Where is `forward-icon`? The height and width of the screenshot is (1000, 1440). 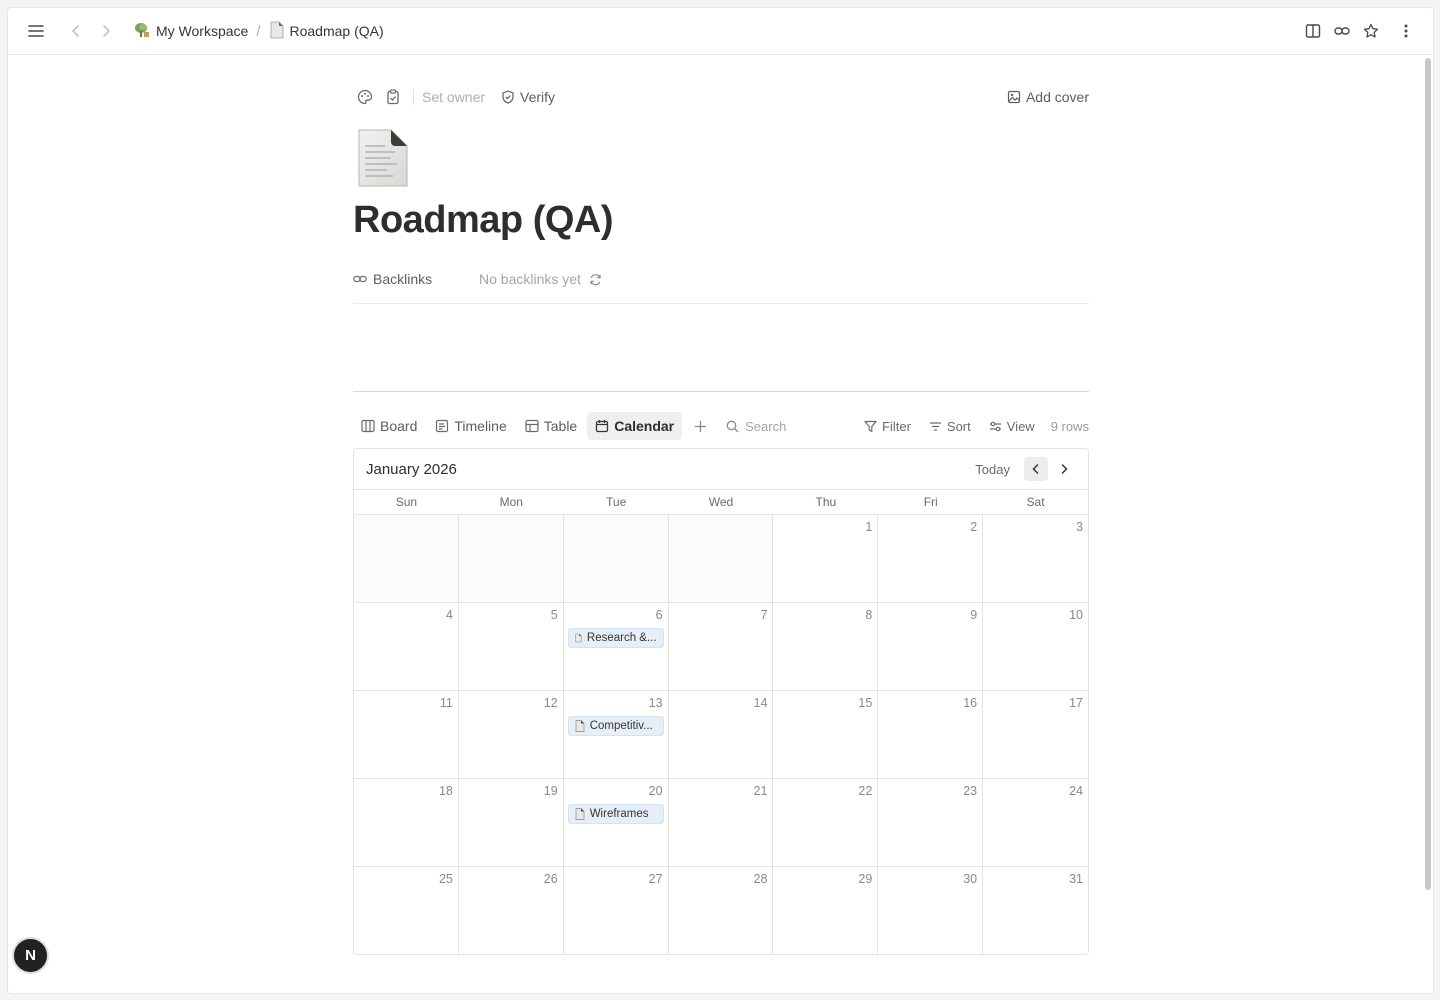 forward-icon is located at coordinates (106, 31).